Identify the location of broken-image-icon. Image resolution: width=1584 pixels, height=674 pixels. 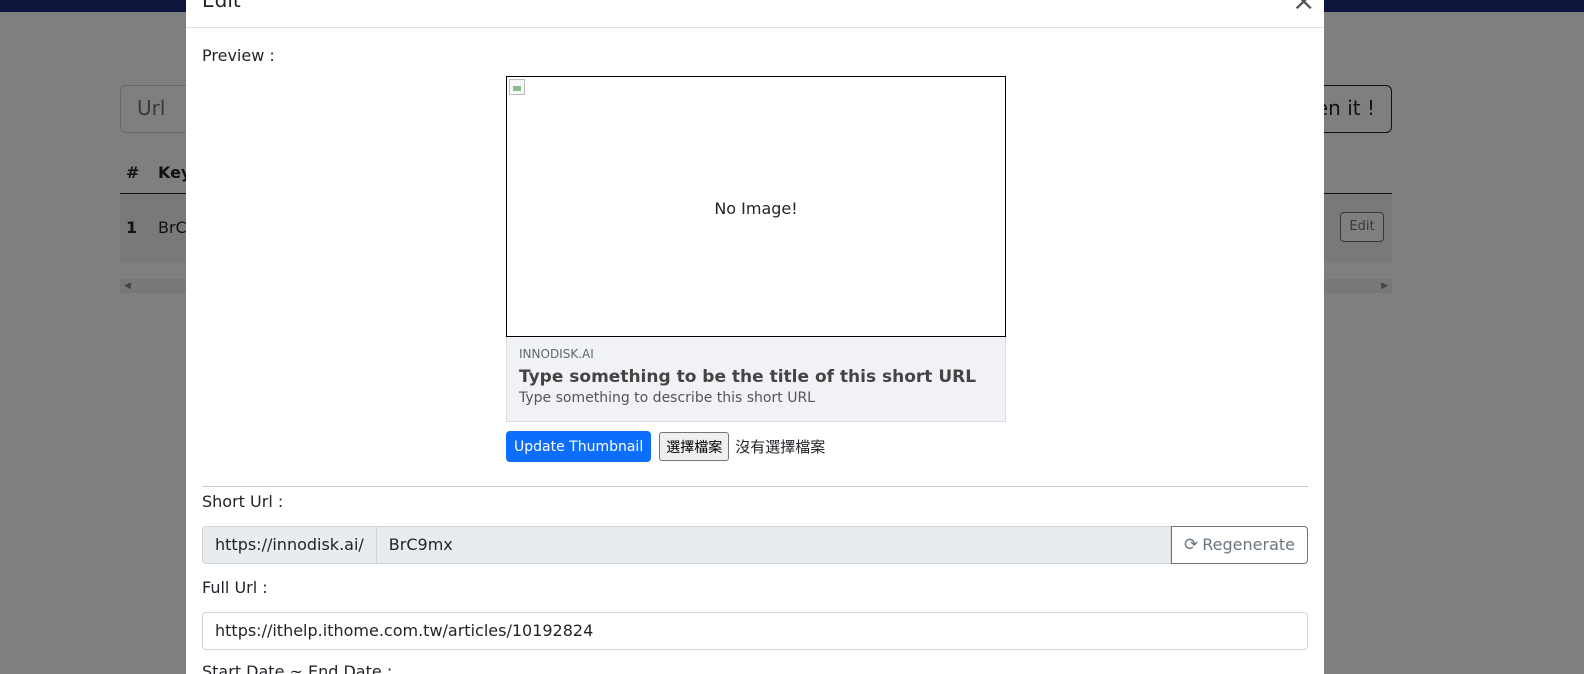
(517, 87).